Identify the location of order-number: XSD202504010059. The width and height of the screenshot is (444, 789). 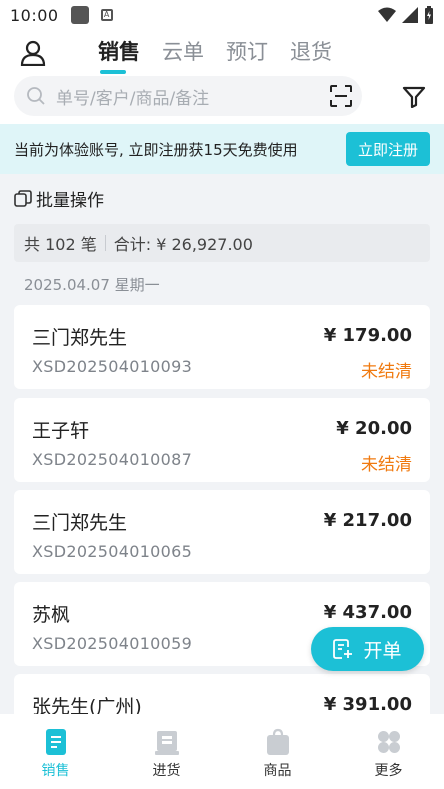
(112, 643).